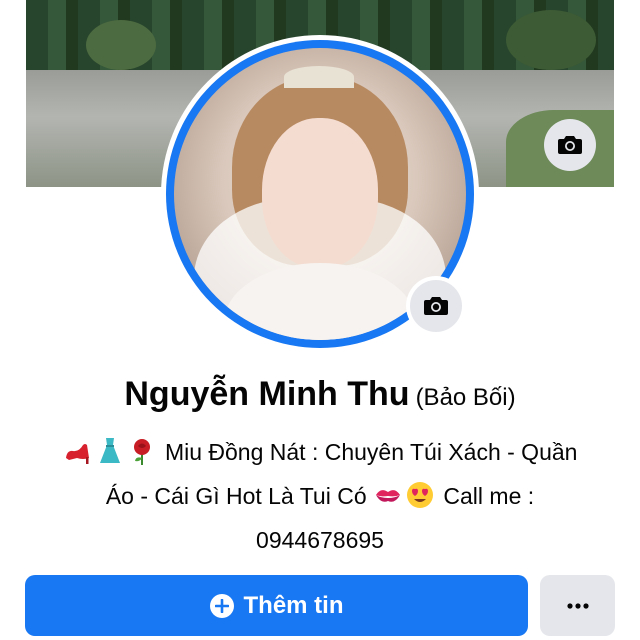  I want to click on plus-circle-icon, so click(221, 605).